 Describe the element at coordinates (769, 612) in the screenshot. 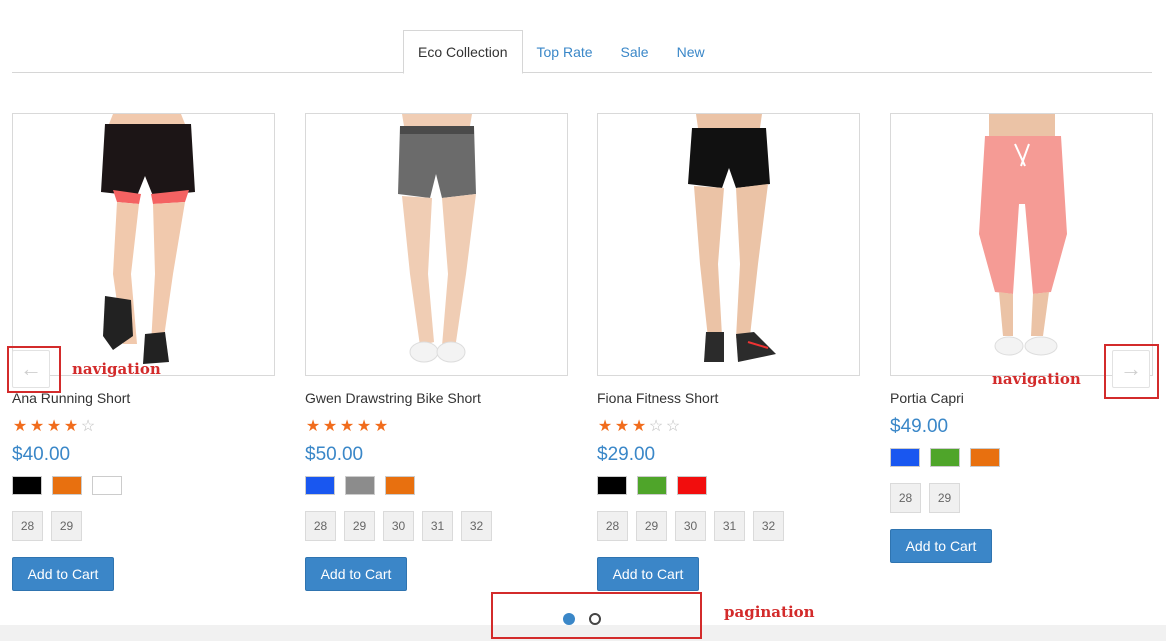

I see `annotation-label-pagination: pagination` at that location.